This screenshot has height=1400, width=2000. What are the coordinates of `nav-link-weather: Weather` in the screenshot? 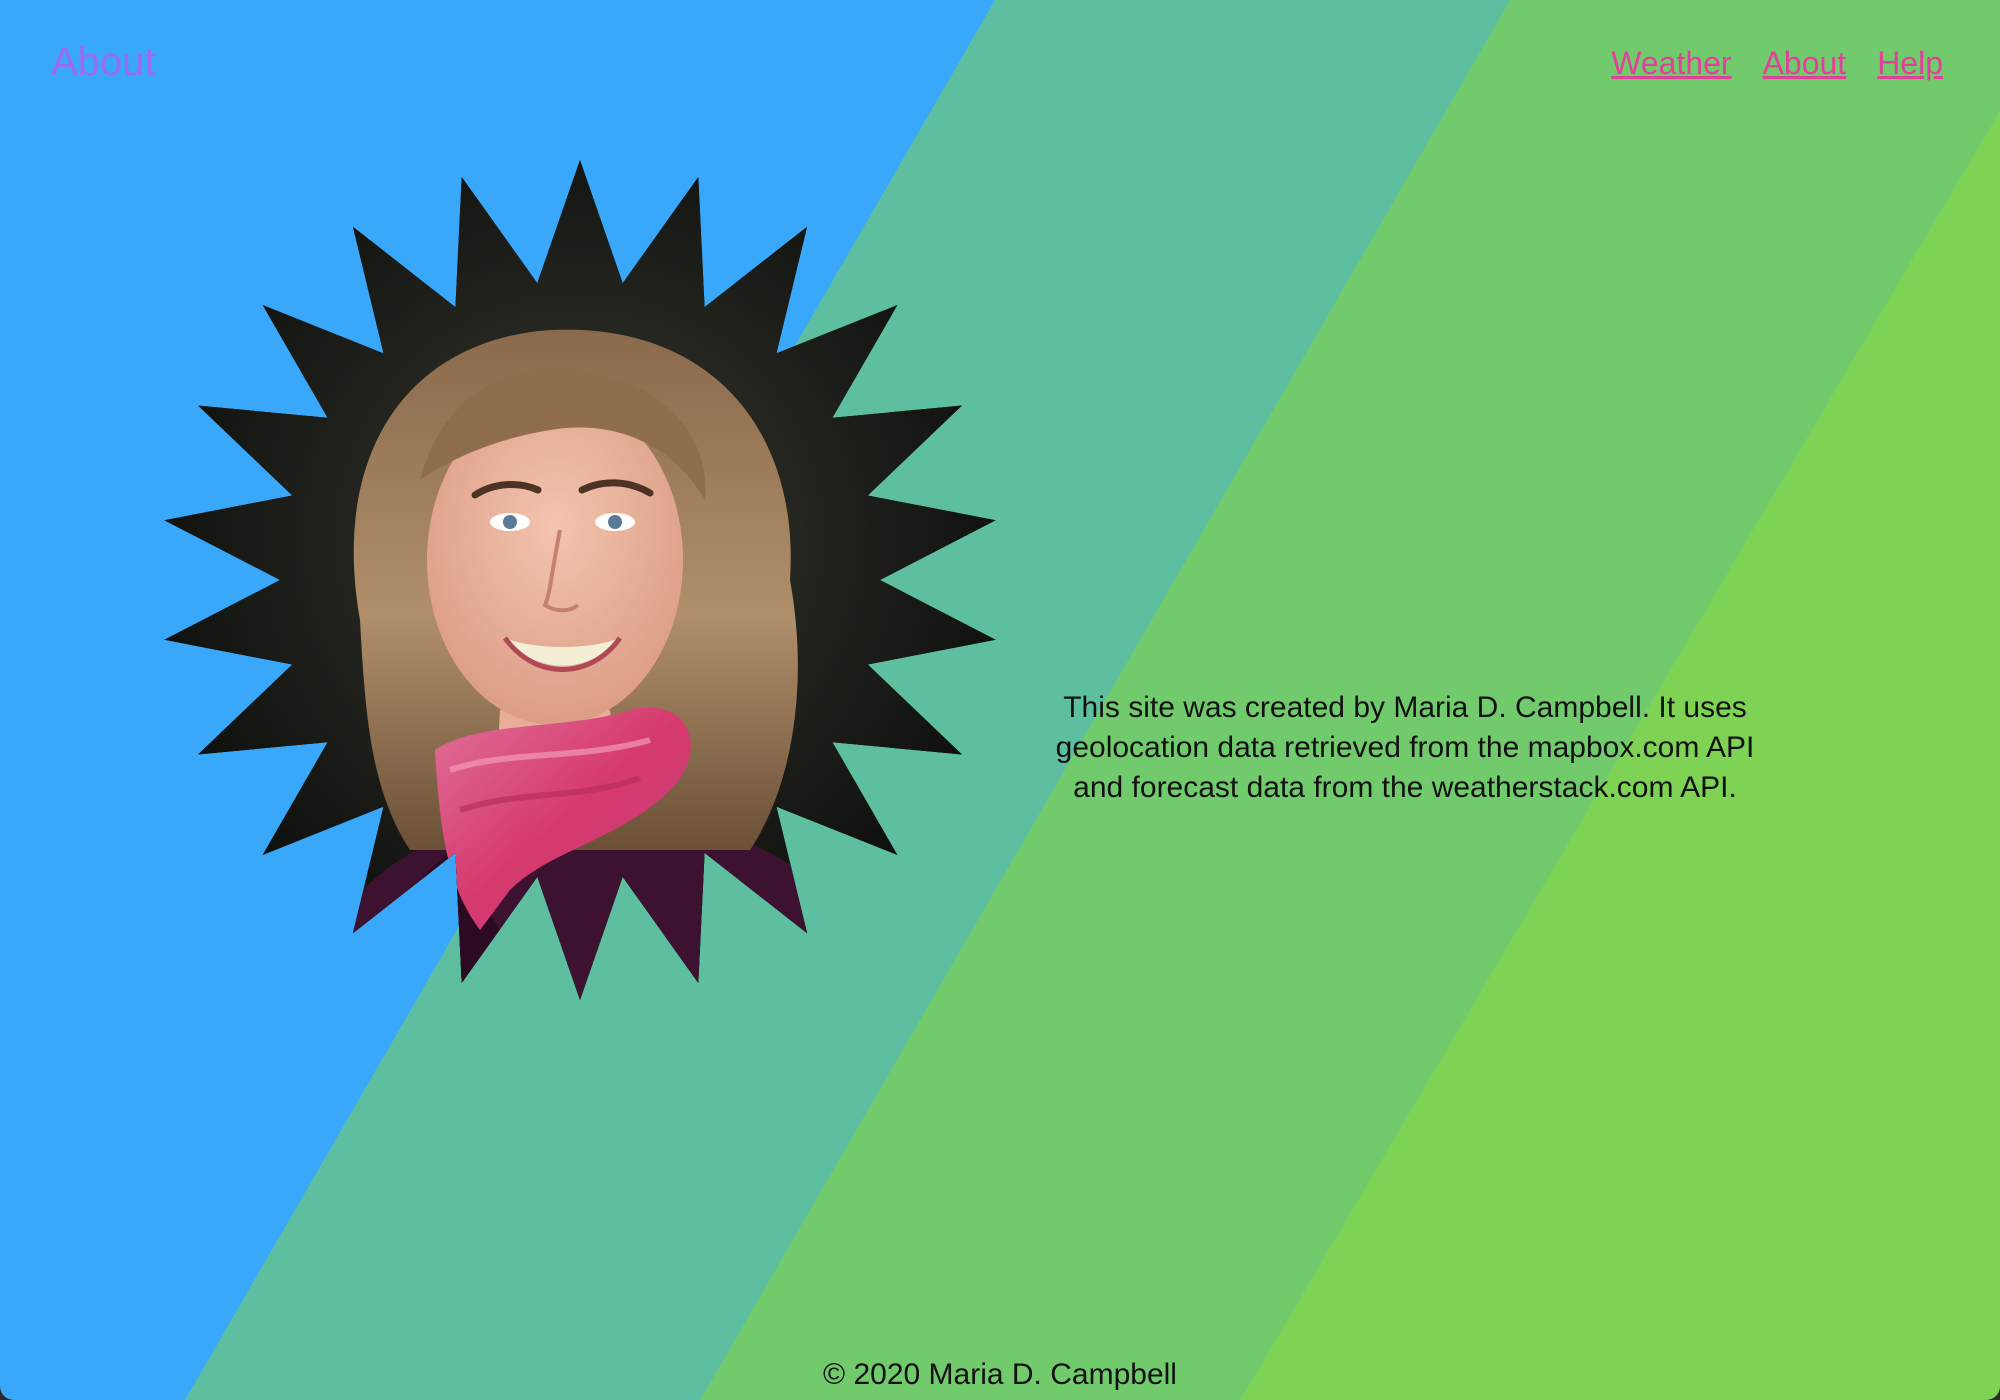 It's located at (1671, 63).